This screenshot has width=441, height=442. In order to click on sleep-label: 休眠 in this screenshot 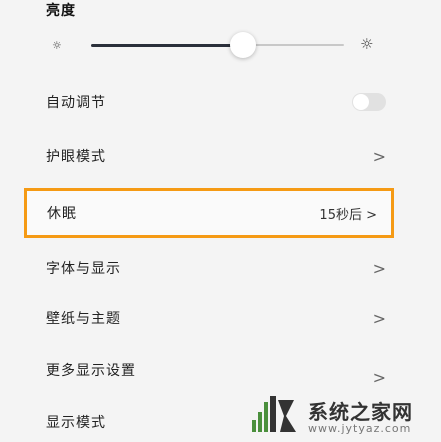, I will do `click(62, 214)`.